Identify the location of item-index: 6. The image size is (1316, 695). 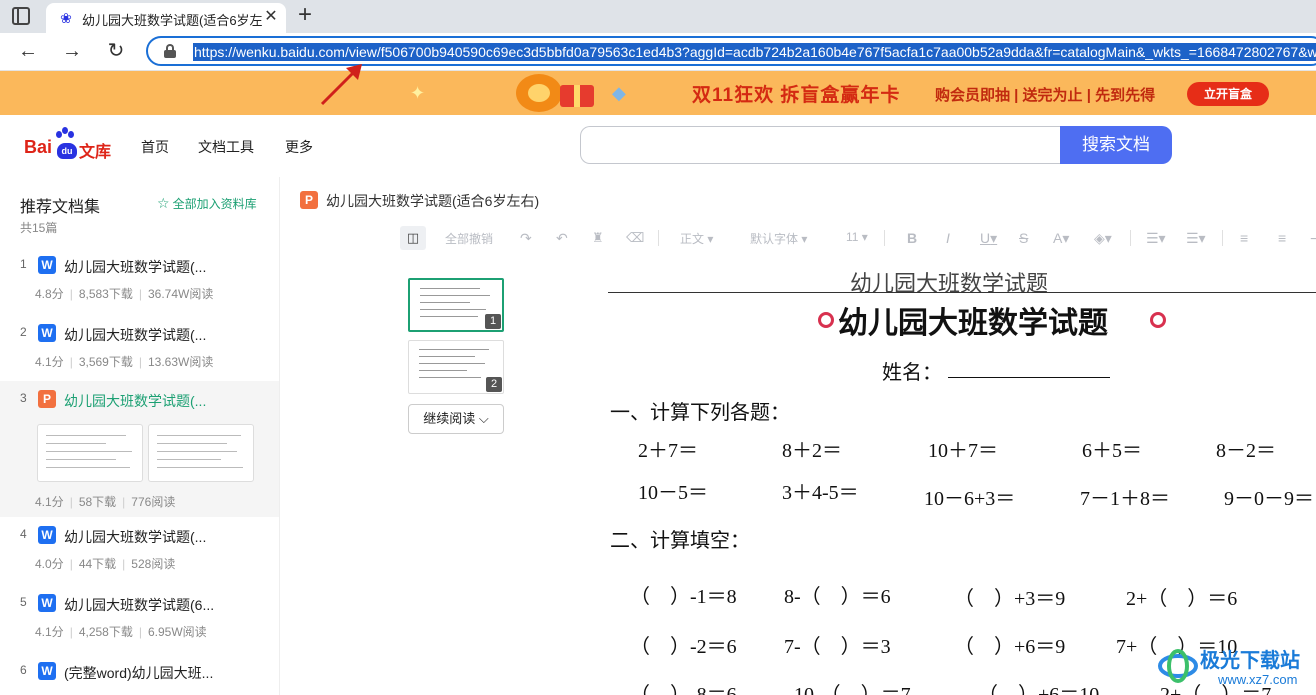
(23, 670).